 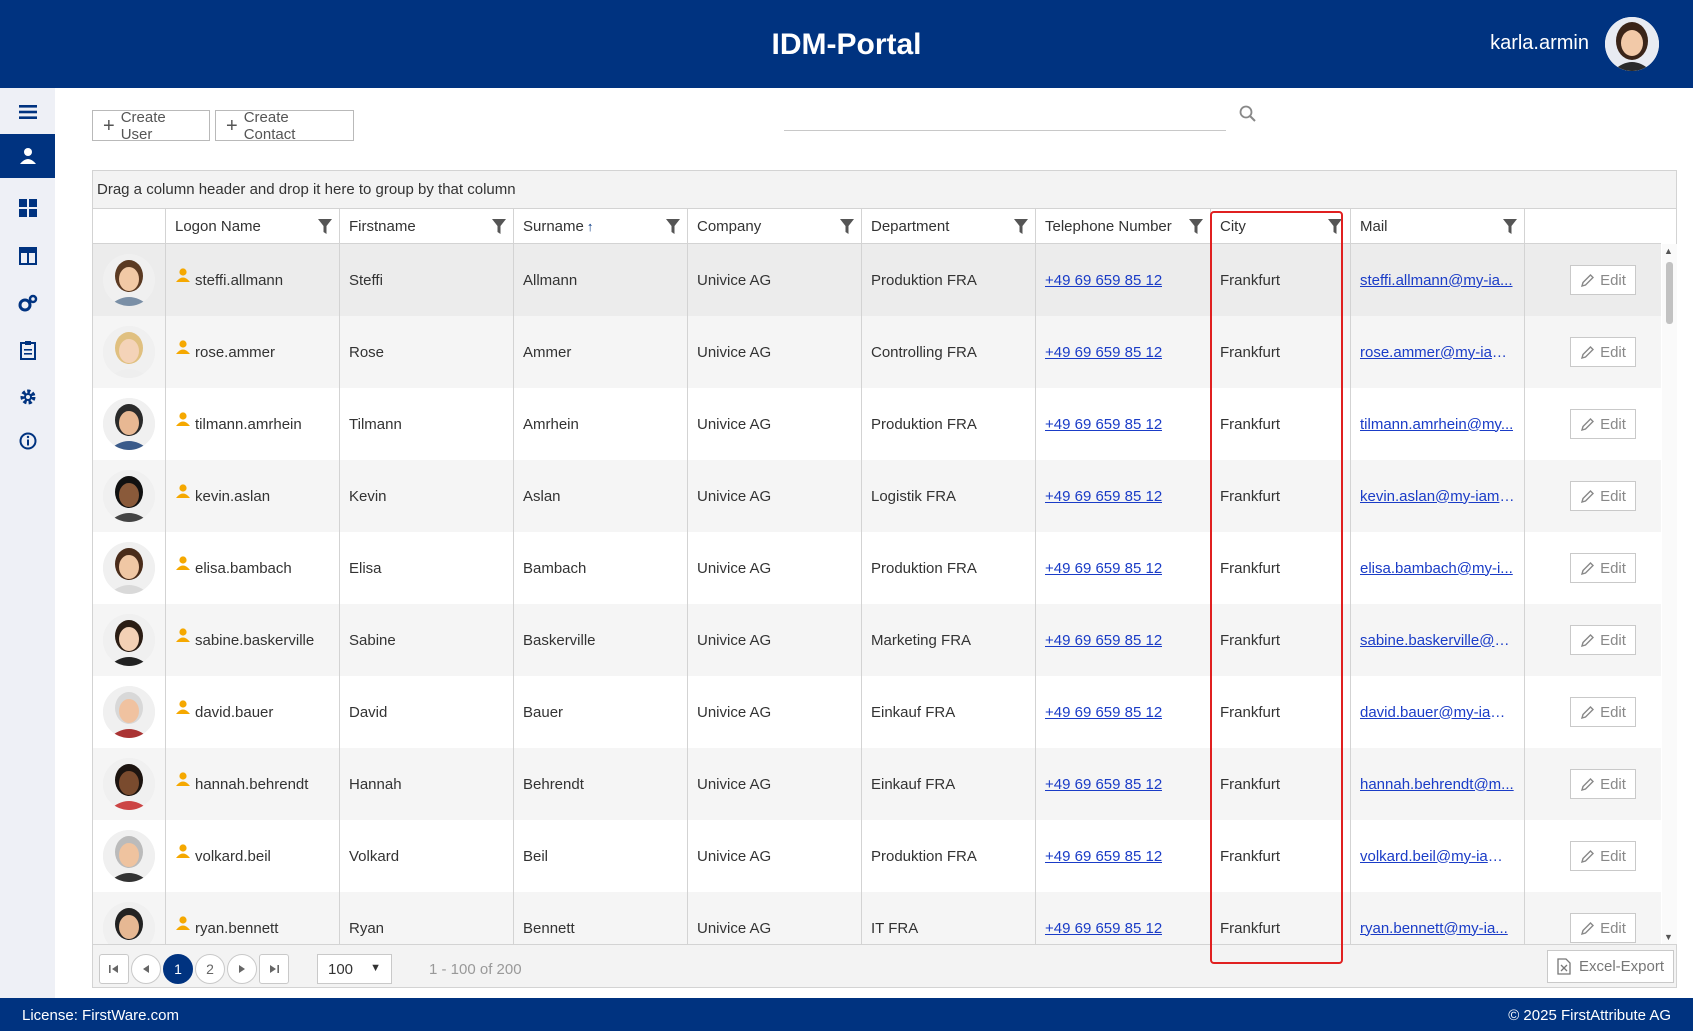 I want to click on pager: 1 2 100 ▼ 1 - 100 of 200 Excel-Export, so click(x=884, y=965).